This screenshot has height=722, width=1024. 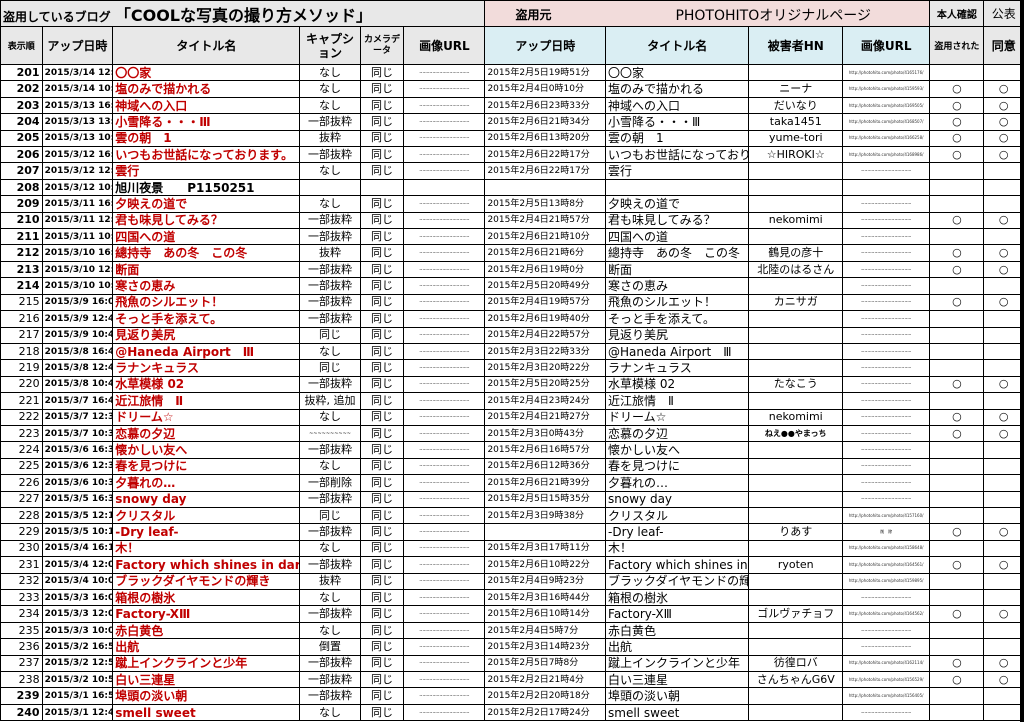 What do you see at coordinates (77, 630) in the screenshot?
I see `blog-upload-date: 2015/3/3 10:01` at bounding box center [77, 630].